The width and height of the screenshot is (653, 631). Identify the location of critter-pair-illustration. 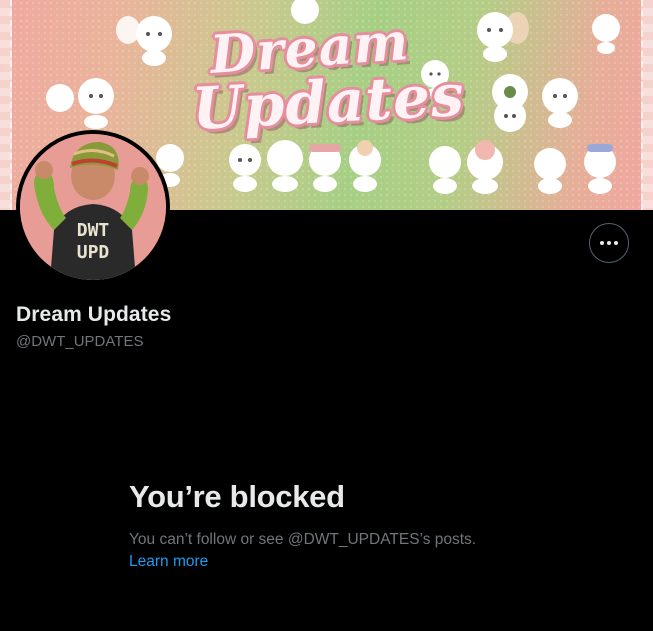
(80, 103).